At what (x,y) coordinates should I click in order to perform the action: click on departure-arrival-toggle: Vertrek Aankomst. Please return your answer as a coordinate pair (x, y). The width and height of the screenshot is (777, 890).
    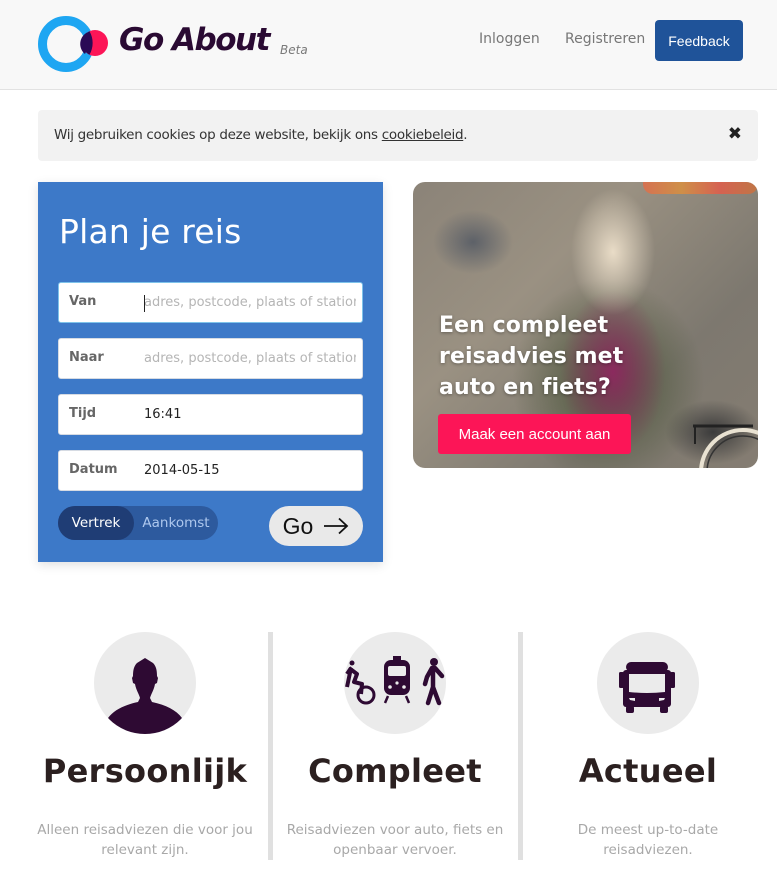
    Looking at the image, I should click on (138, 523).